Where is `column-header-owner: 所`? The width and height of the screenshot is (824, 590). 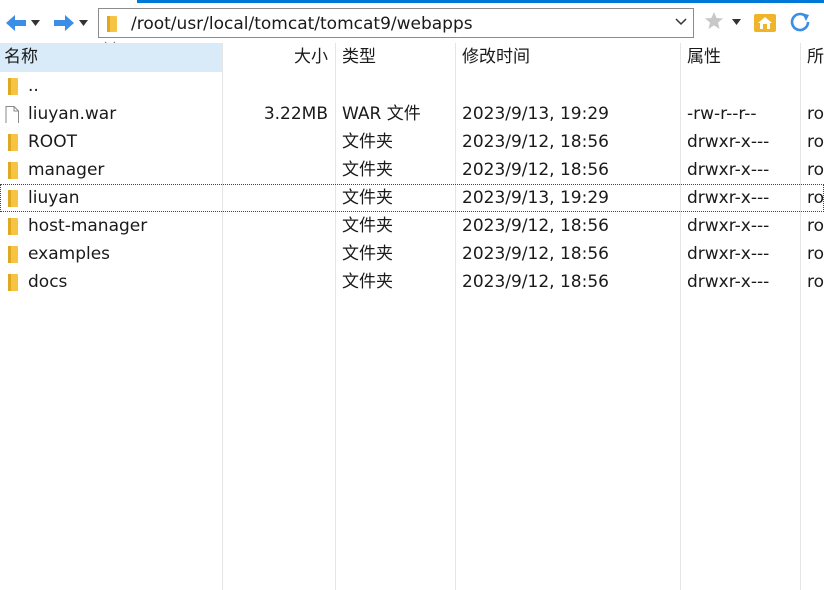
column-header-owner: 所 is located at coordinates (812, 57).